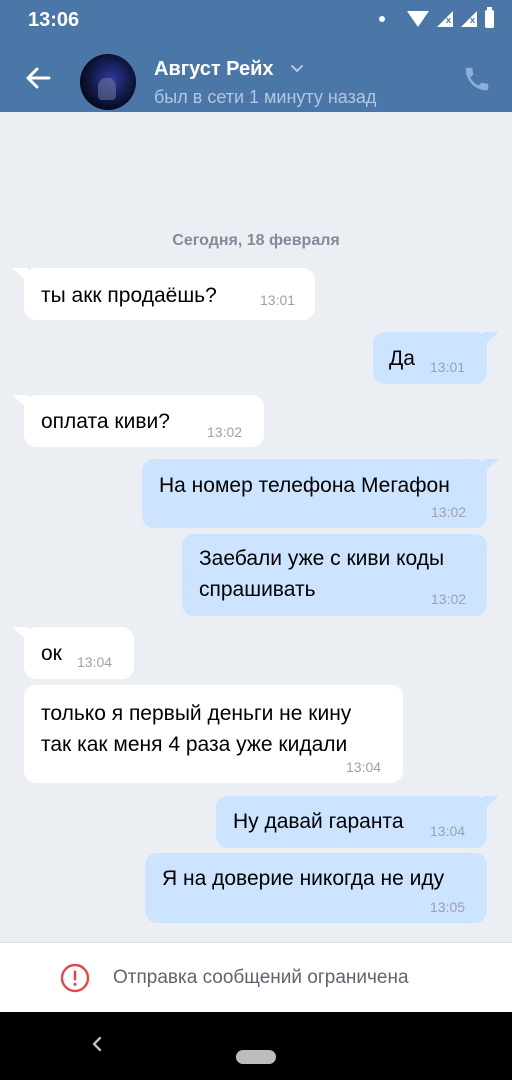 The width and height of the screenshot is (512, 1080). Describe the element at coordinates (256, 240) in the screenshot. I see `date-separator: Сегодня, 18 февраля` at that location.